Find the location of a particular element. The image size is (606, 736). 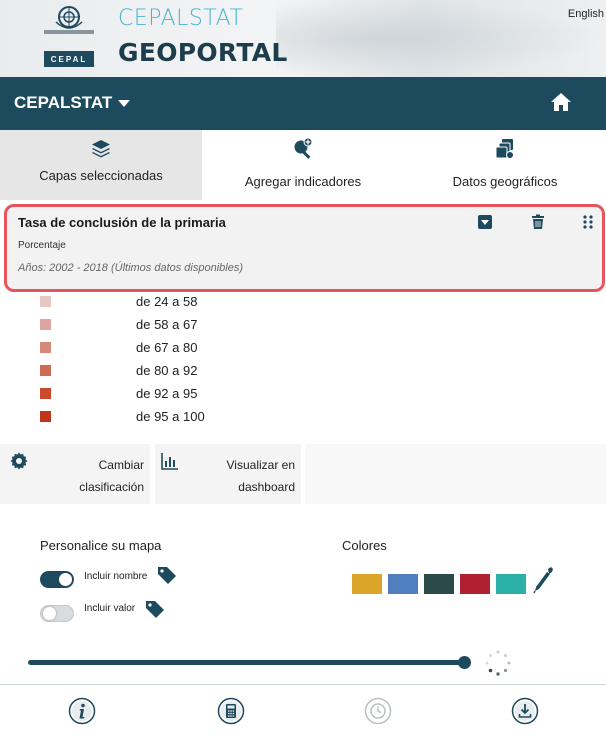

legend-label: de 95 a 100 is located at coordinates (170, 416).